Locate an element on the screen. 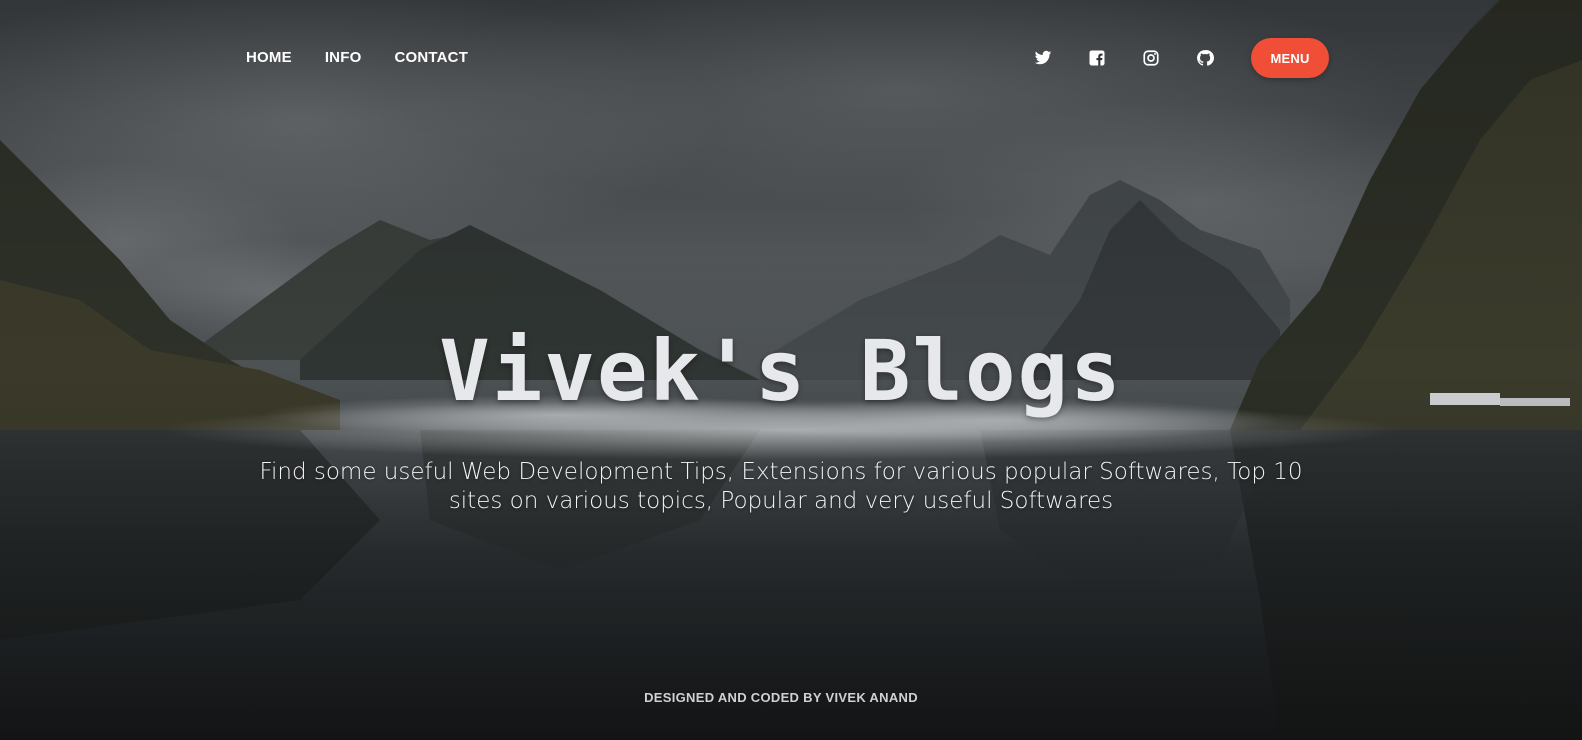 Image resolution: width=1582 pixels, height=740 pixels. menu-button: MENU is located at coordinates (1290, 58).